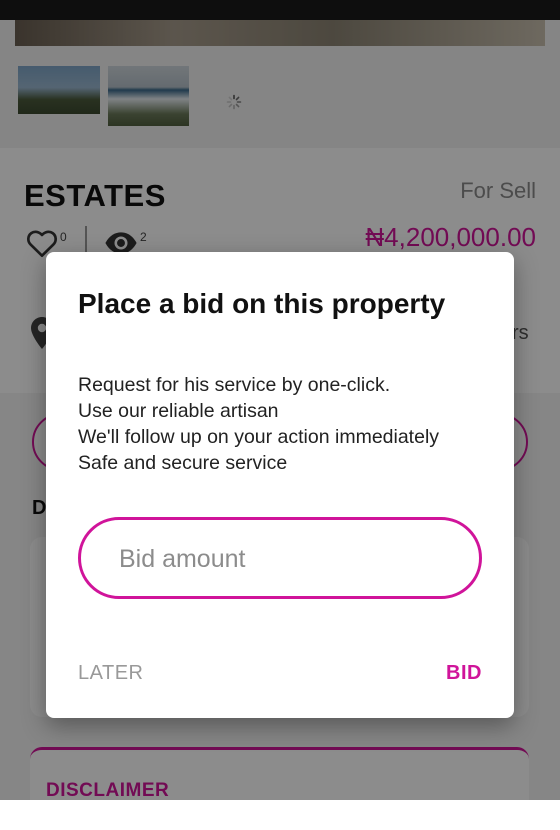 This screenshot has width=560, height=830. I want to click on dialog-title: Place a bid on this property, so click(262, 303).